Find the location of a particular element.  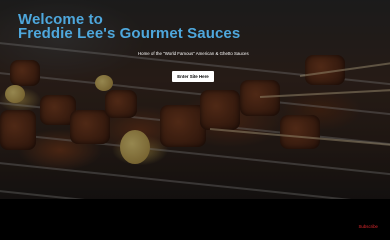

page-title: Welcome to Freddie Lee's Gourmet Sauces is located at coordinates (129, 27).